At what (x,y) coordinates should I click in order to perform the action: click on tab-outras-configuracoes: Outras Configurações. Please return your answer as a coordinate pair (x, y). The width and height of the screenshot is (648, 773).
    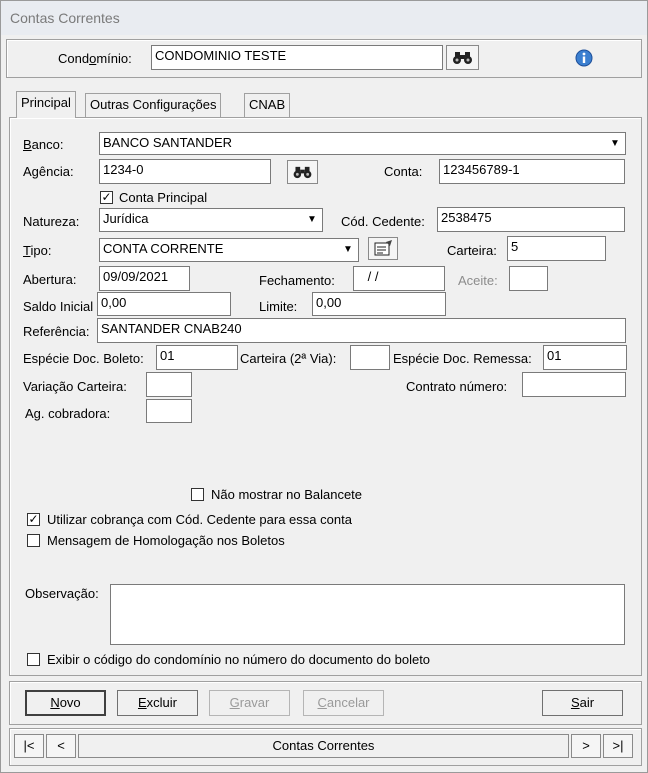
    Looking at the image, I should click on (153, 105).